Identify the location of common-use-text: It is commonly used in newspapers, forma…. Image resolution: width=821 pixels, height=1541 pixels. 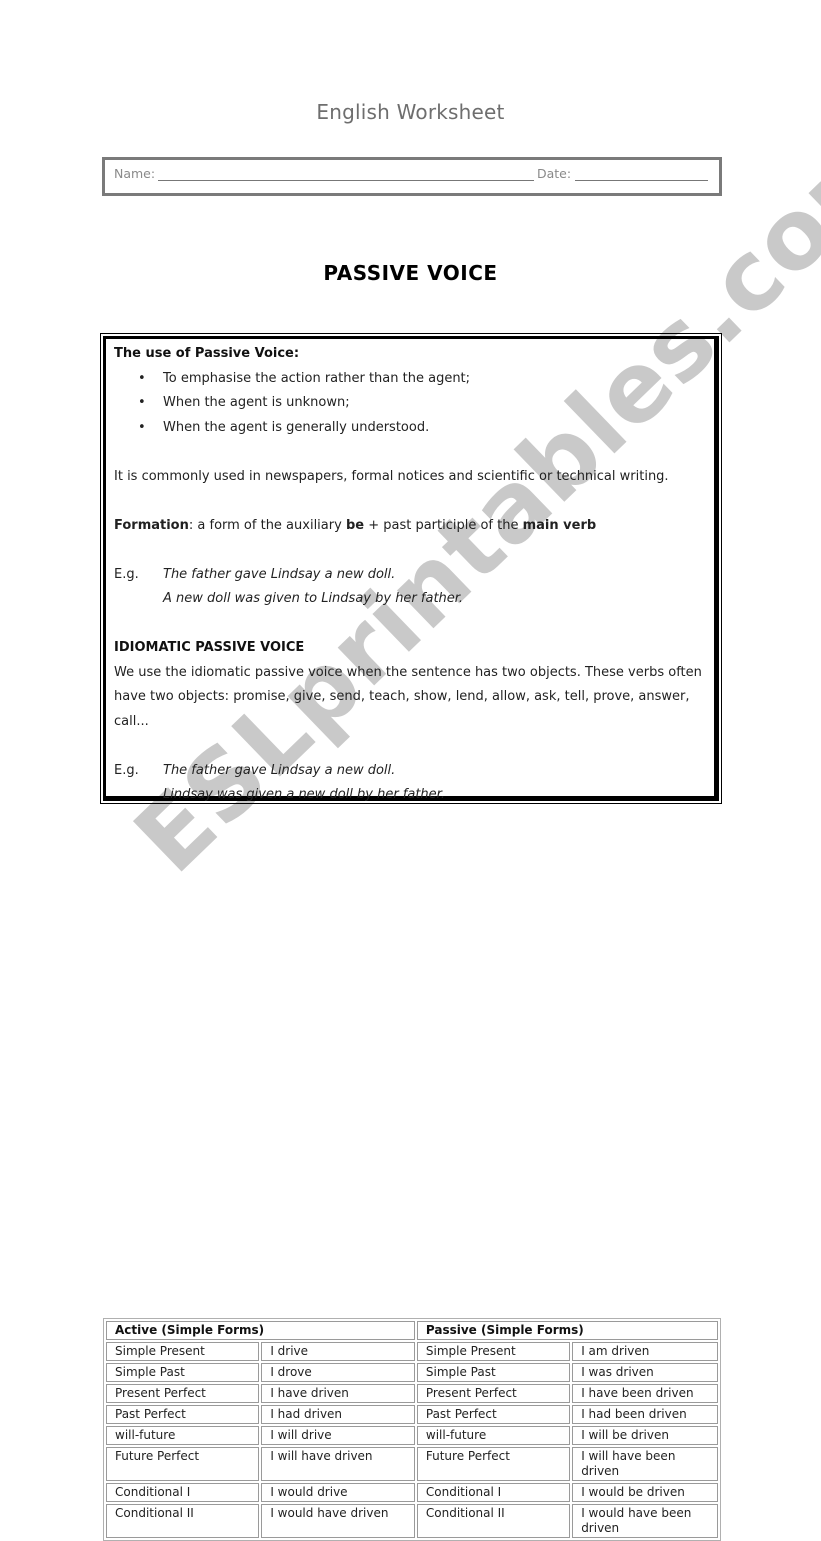
(391, 476).